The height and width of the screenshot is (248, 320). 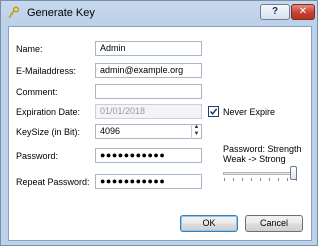 What do you see at coordinates (303, 12) in the screenshot?
I see `close-button: ✕` at bounding box center [303, 12].